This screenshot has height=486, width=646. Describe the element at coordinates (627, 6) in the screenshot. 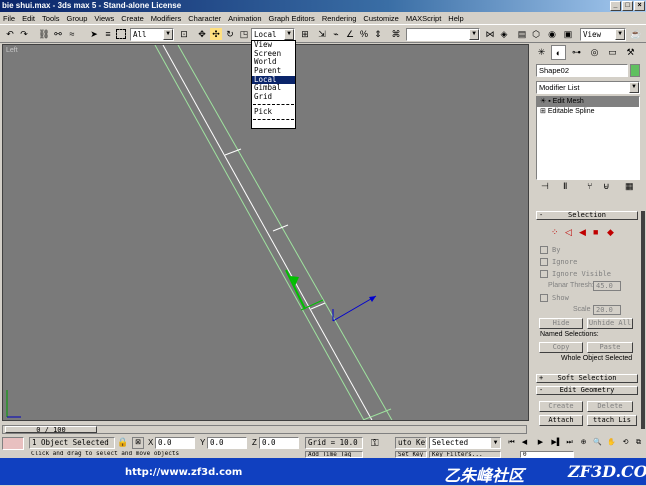

I see `maximize-button: □` at that location.